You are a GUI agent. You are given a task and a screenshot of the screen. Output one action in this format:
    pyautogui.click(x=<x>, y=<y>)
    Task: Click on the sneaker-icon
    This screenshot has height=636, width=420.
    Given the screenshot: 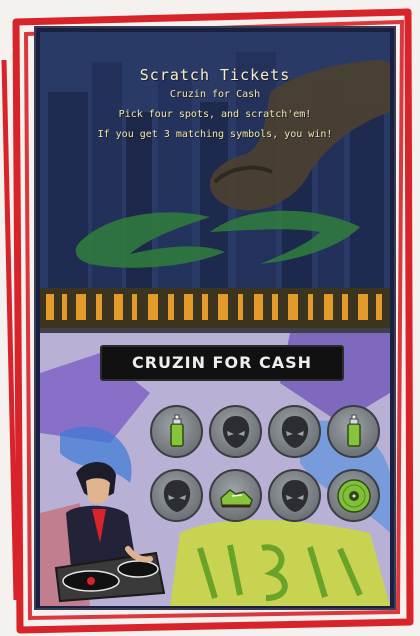 What is the action you would take?
    pyautogui.click(x=236, y=497)
    